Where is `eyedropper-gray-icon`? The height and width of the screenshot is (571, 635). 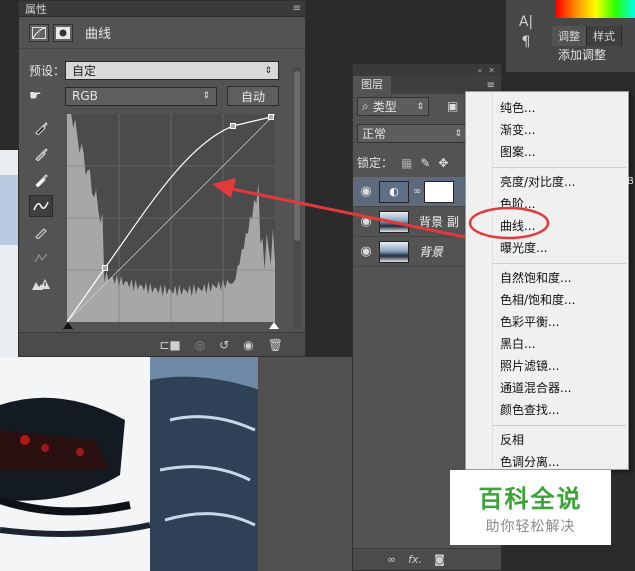
eyedropper-gray-icon is located at coordinates (41, 154).